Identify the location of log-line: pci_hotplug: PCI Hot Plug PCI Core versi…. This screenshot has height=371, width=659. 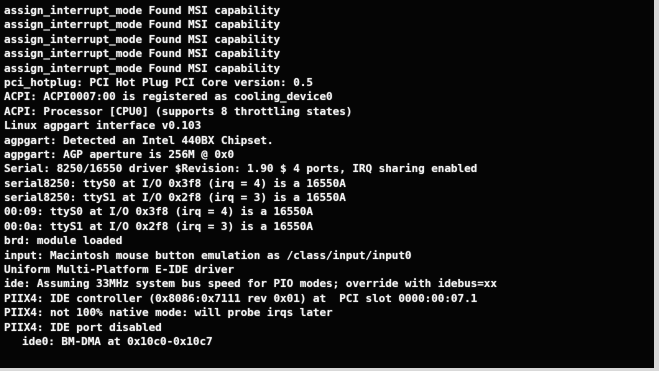
(158, 82).